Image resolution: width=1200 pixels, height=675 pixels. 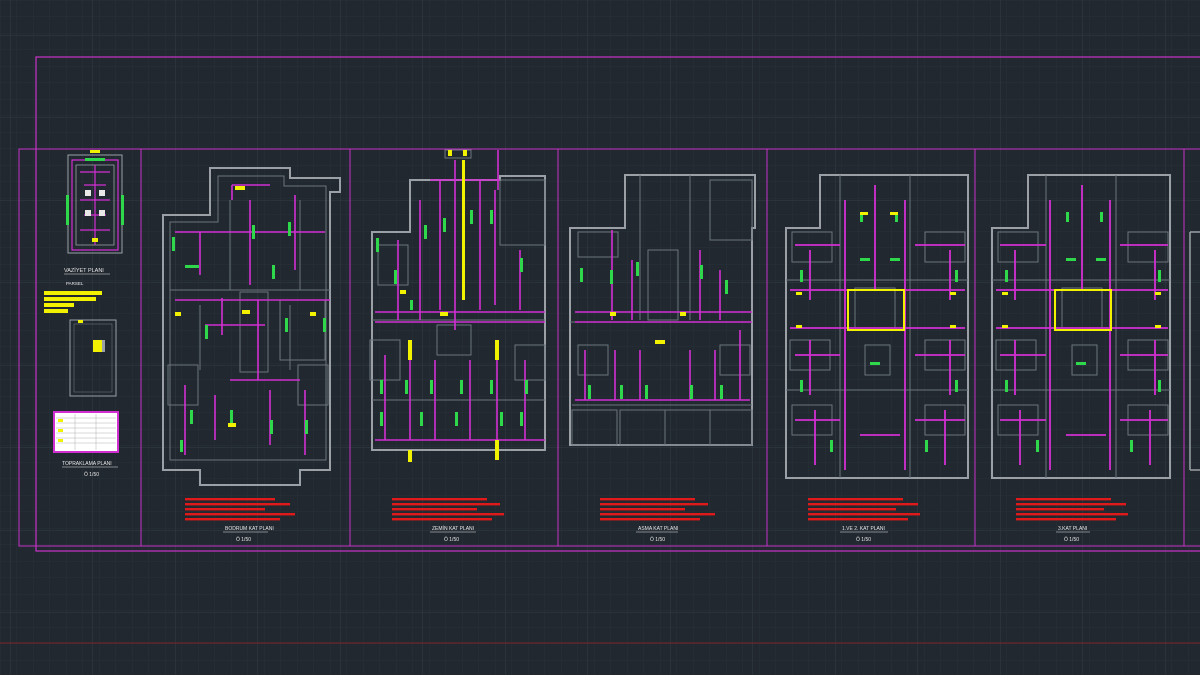 I want to click on normal3-scale: Ö 1/50, so click(x=1071, y=539).